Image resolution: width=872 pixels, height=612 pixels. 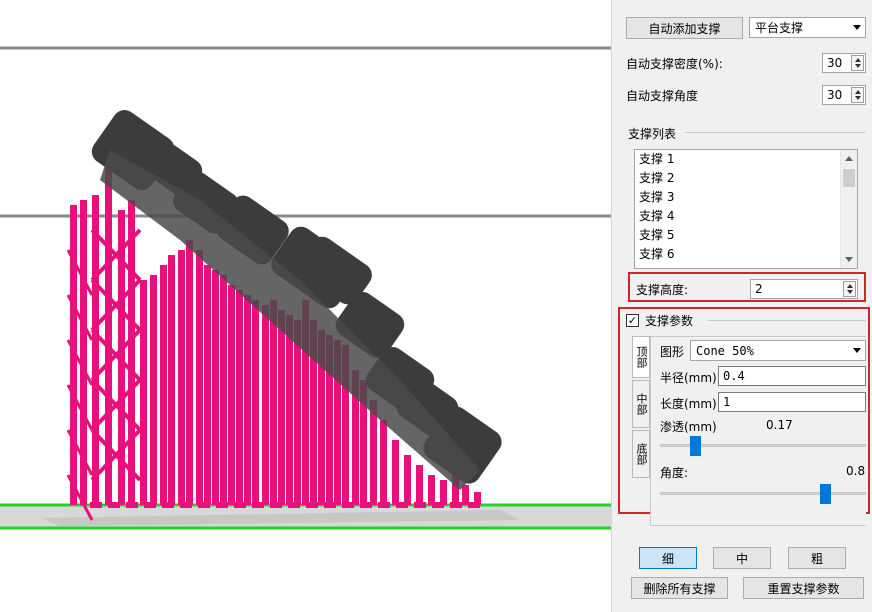 I want to click on delete-all-supports-button: 删除所有支撑, so click(x=679, y=588).